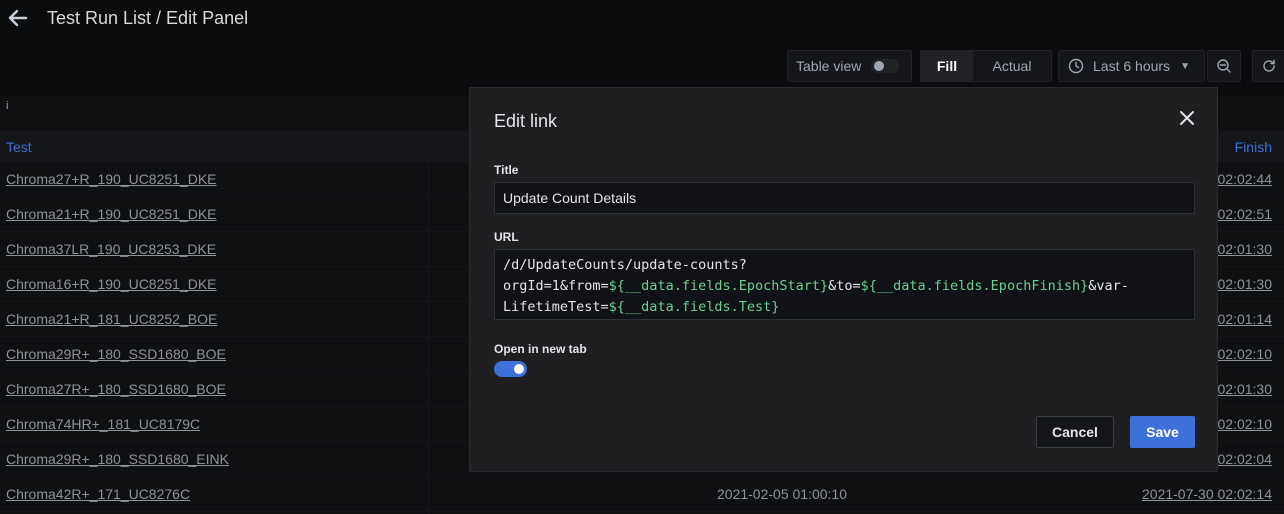 The image size is (1284, 514). Describe the element at coordinates (506, 237) in the screenshot. I see `url-label: URL` at that location.